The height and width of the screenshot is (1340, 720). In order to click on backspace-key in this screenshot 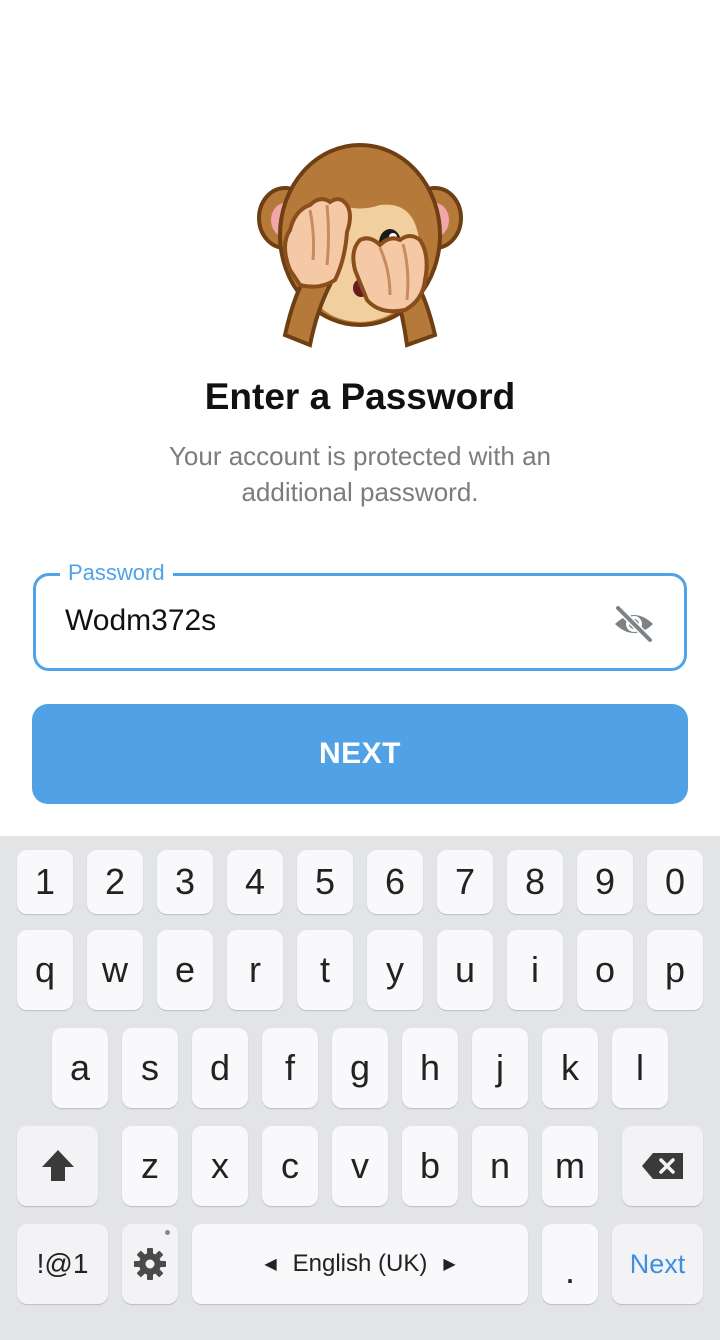, I will do `click(662, 1166)`.